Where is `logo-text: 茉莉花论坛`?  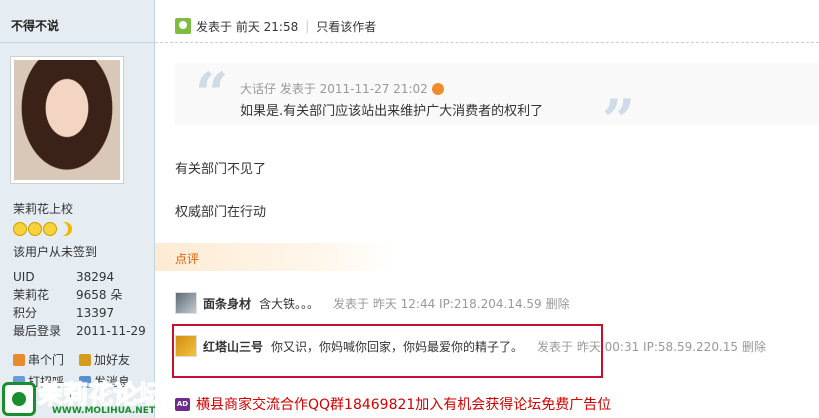
logo-text: 茉莉花论坛 is located at coordinates (100, 394).